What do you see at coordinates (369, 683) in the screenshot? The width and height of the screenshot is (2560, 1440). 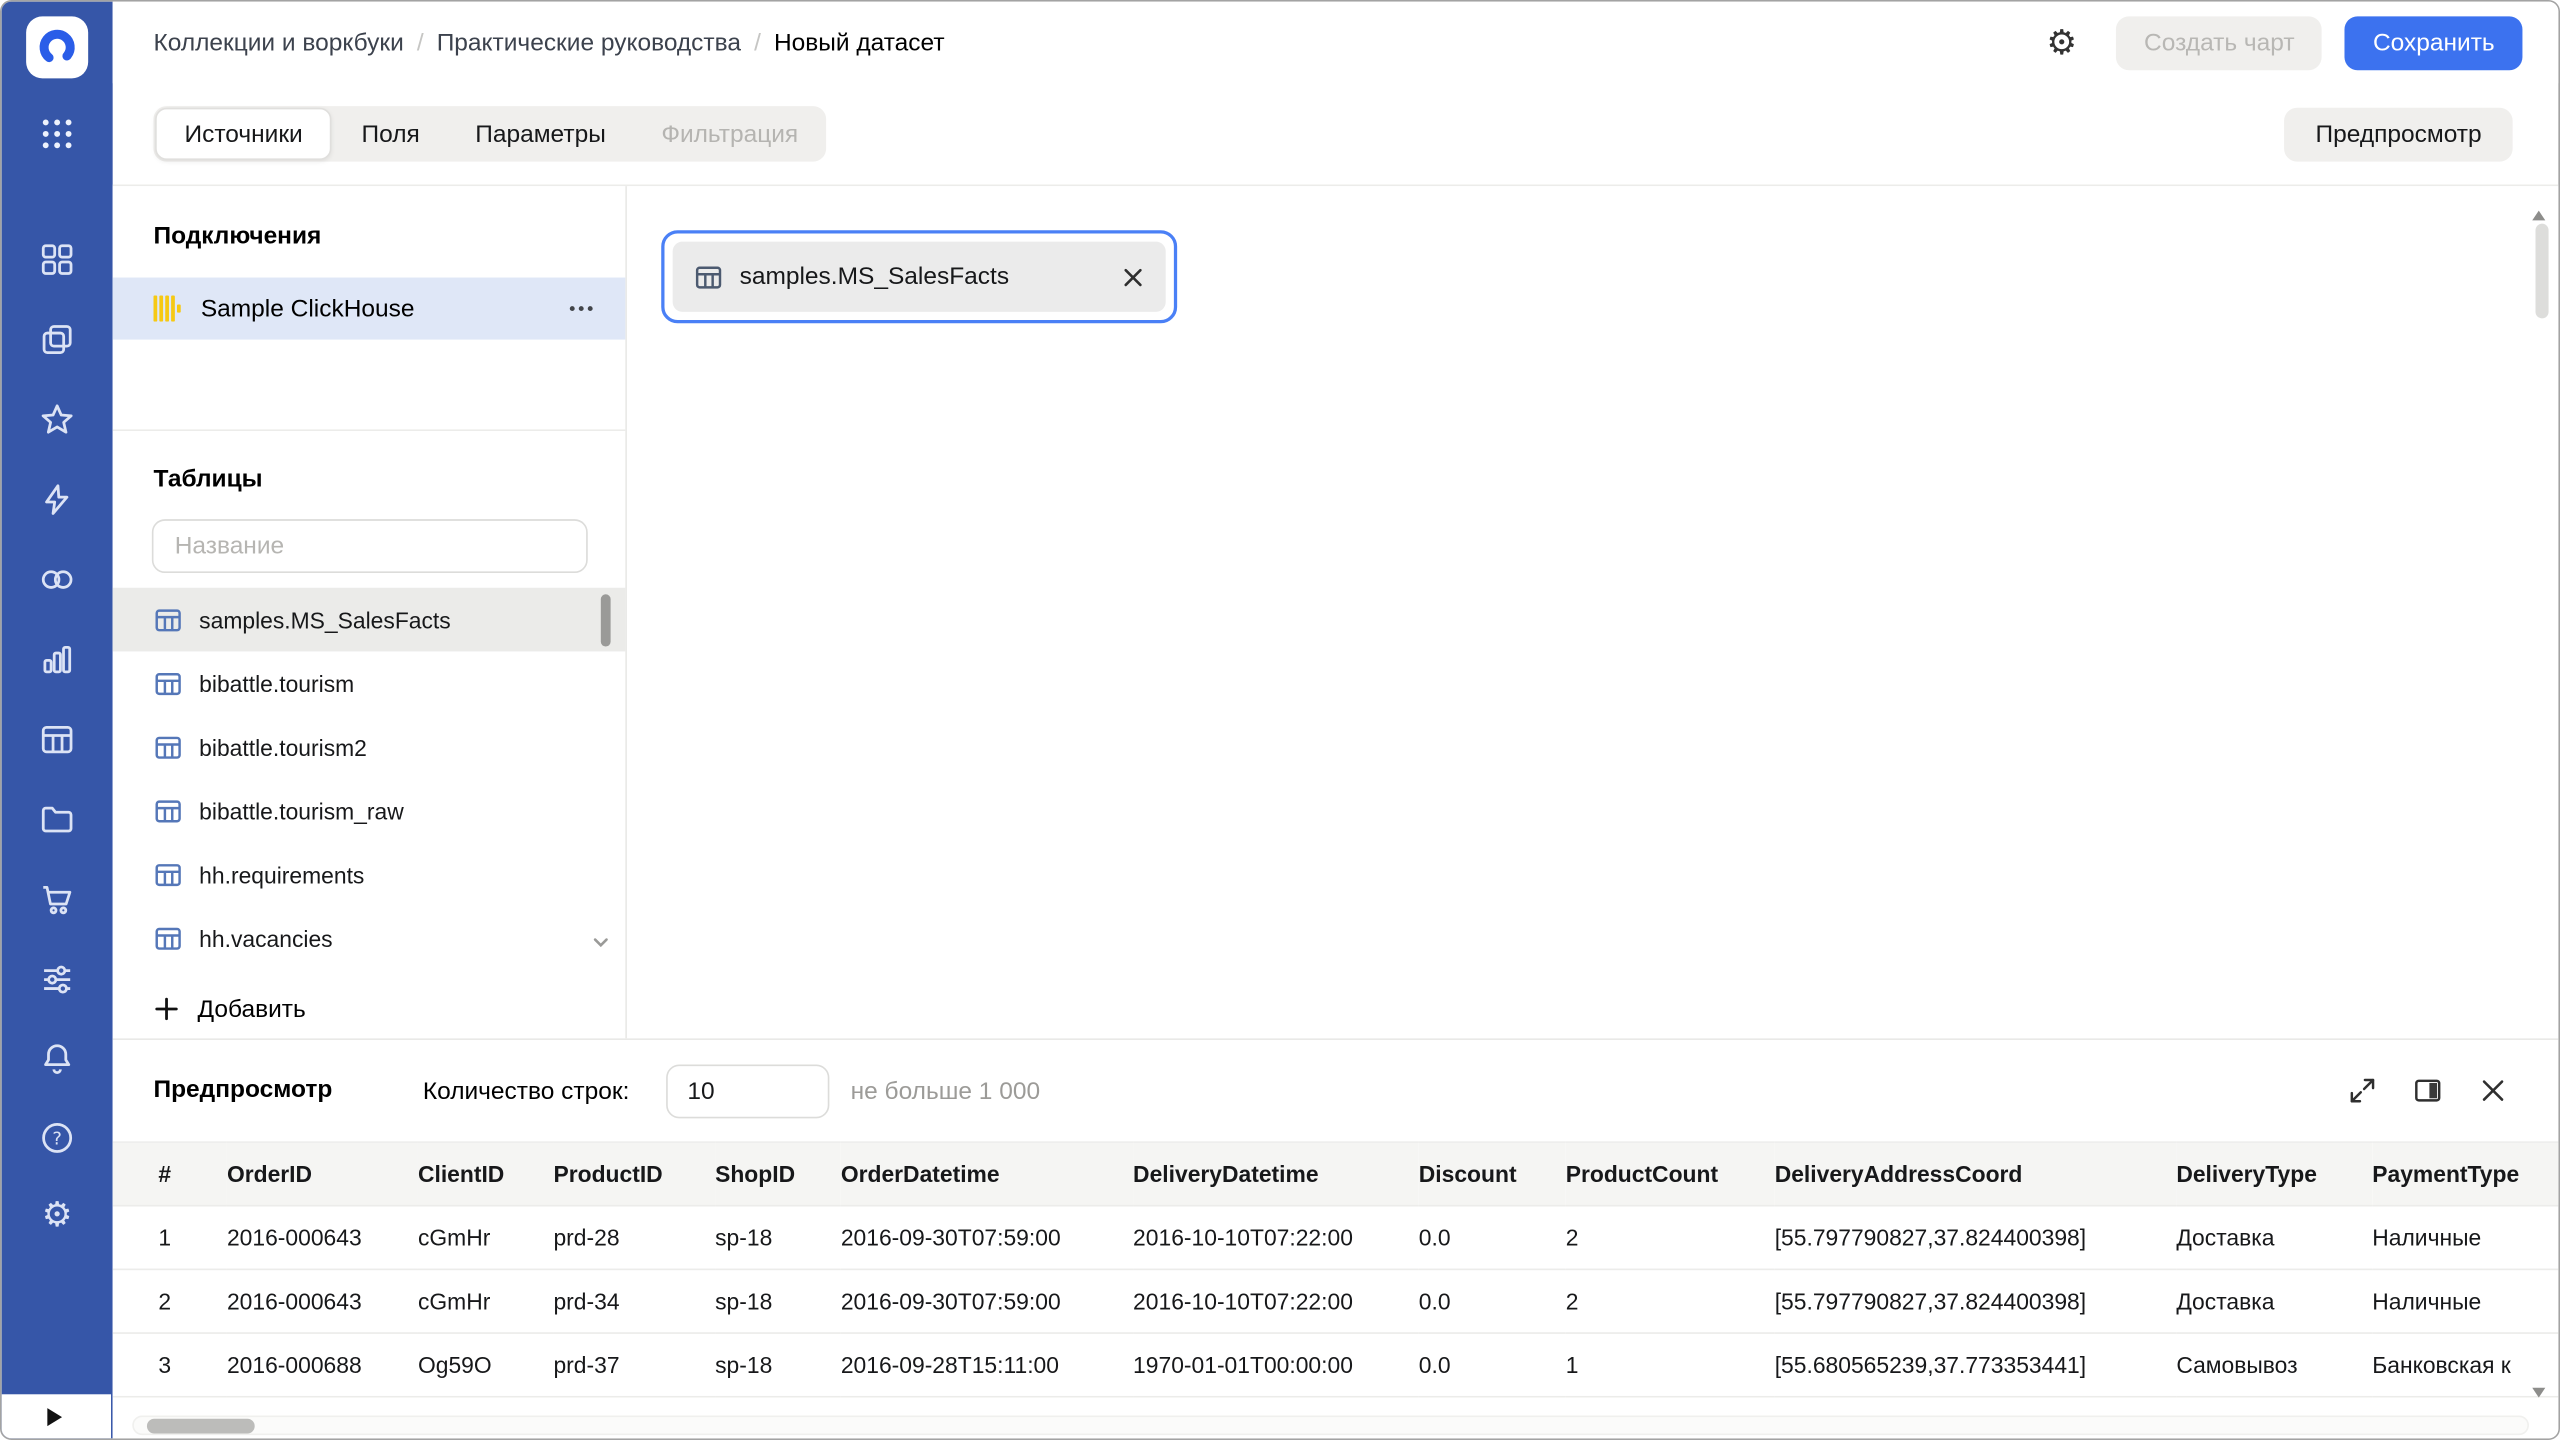 I see `table-list-item: bibattle.tourism` at bounding box center [369, 683].